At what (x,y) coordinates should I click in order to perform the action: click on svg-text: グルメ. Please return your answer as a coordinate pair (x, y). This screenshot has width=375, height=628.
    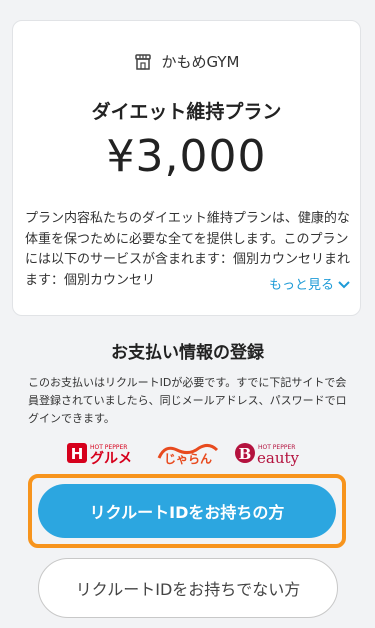
    Looking at the image, I should click on (111, 458).